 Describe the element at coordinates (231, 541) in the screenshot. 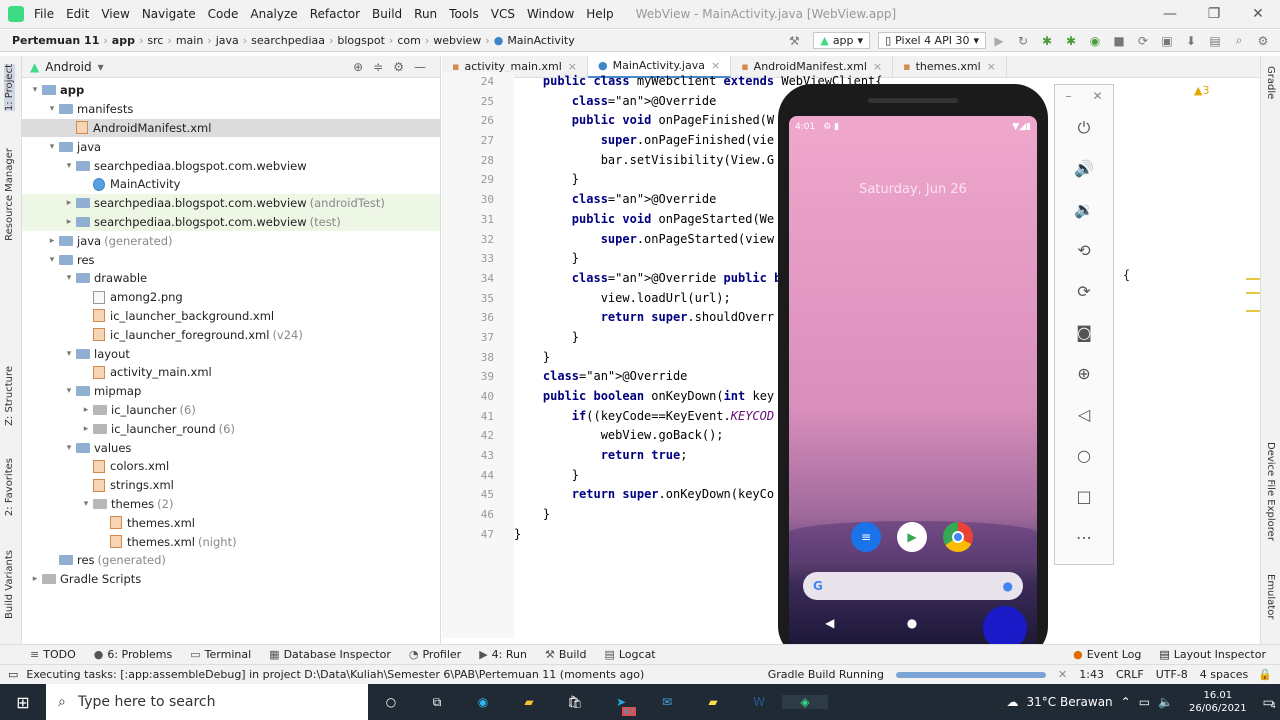

I see `tree-item: themes.xml (night)` at that location.